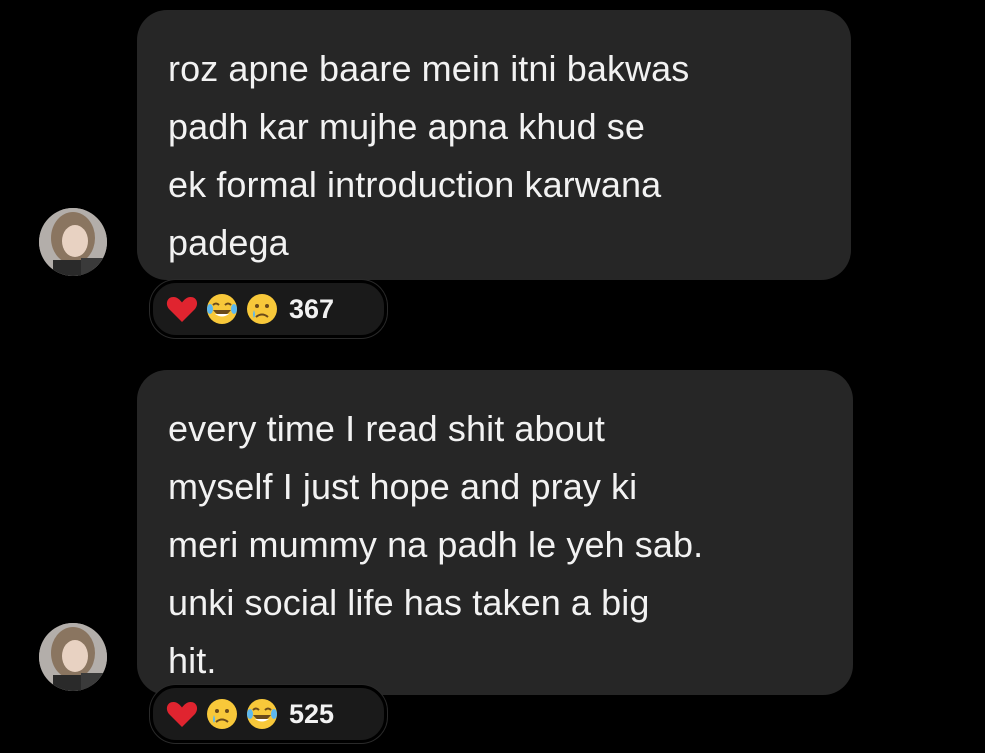 The image size is (985, 753). Describe the element at coordinates (312, 713) in the screenshot. I see `reaction-count: 525` at that location.